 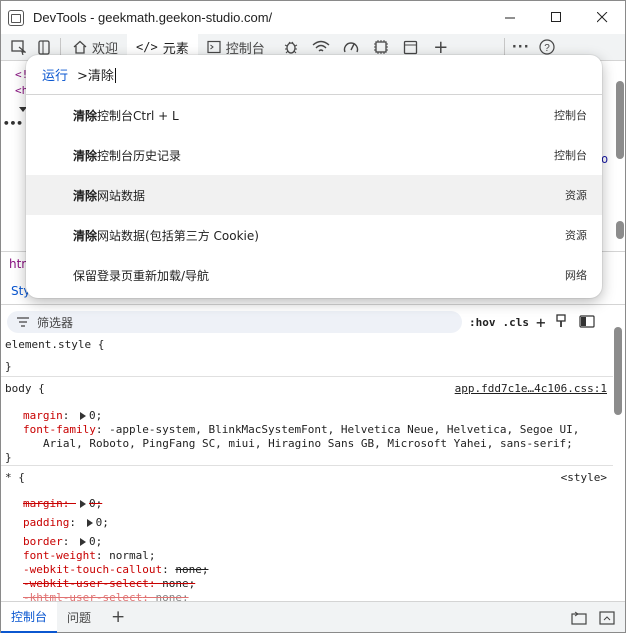 What do you see at coordinates (314, 275) in the screenshot?
I see `command-item: 保留登录页重新加载/导航 网络` at bounding box center [314, 275].